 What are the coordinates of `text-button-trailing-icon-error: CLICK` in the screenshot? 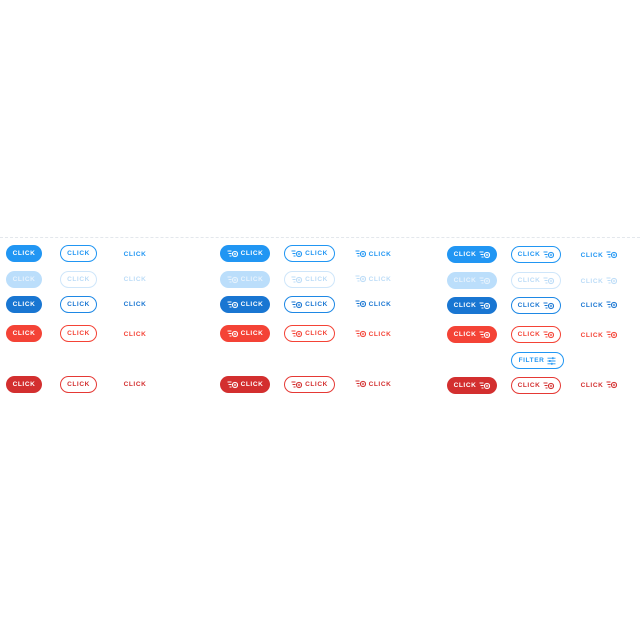 It's located at (599, 335).